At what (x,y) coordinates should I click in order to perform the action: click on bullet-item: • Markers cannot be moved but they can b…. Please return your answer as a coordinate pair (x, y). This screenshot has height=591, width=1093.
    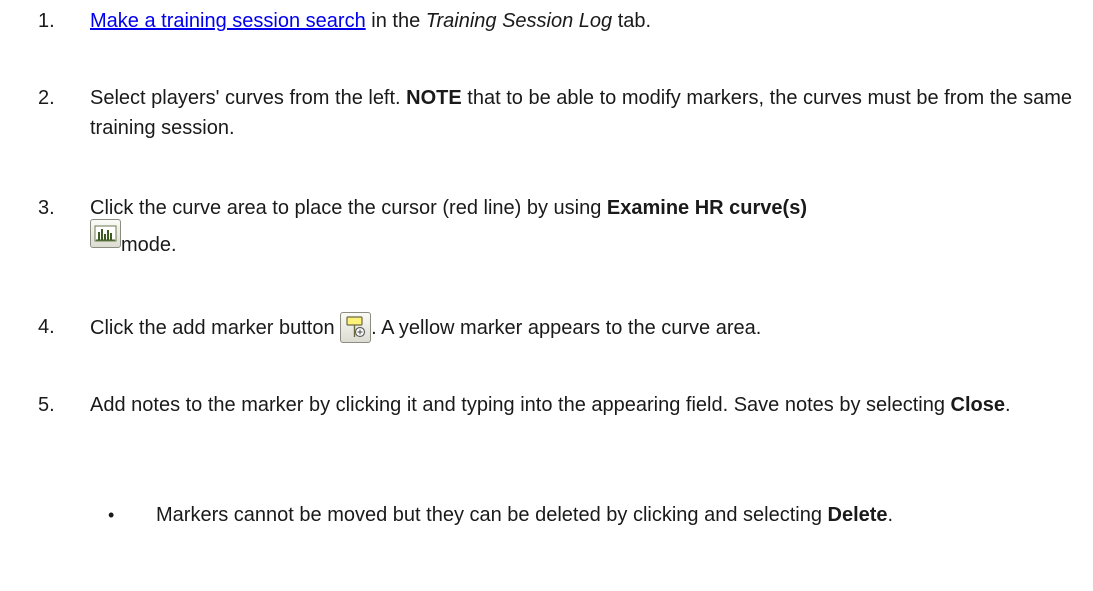
    Looking at the image, I should click on (588, 530).